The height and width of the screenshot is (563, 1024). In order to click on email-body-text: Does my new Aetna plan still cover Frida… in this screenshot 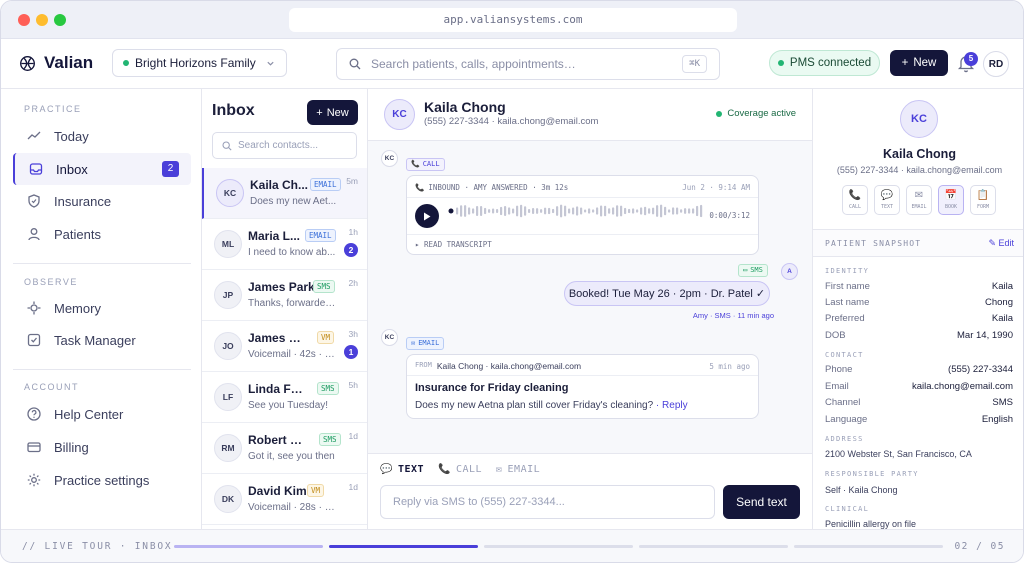, I will do `click(534, 405)`.